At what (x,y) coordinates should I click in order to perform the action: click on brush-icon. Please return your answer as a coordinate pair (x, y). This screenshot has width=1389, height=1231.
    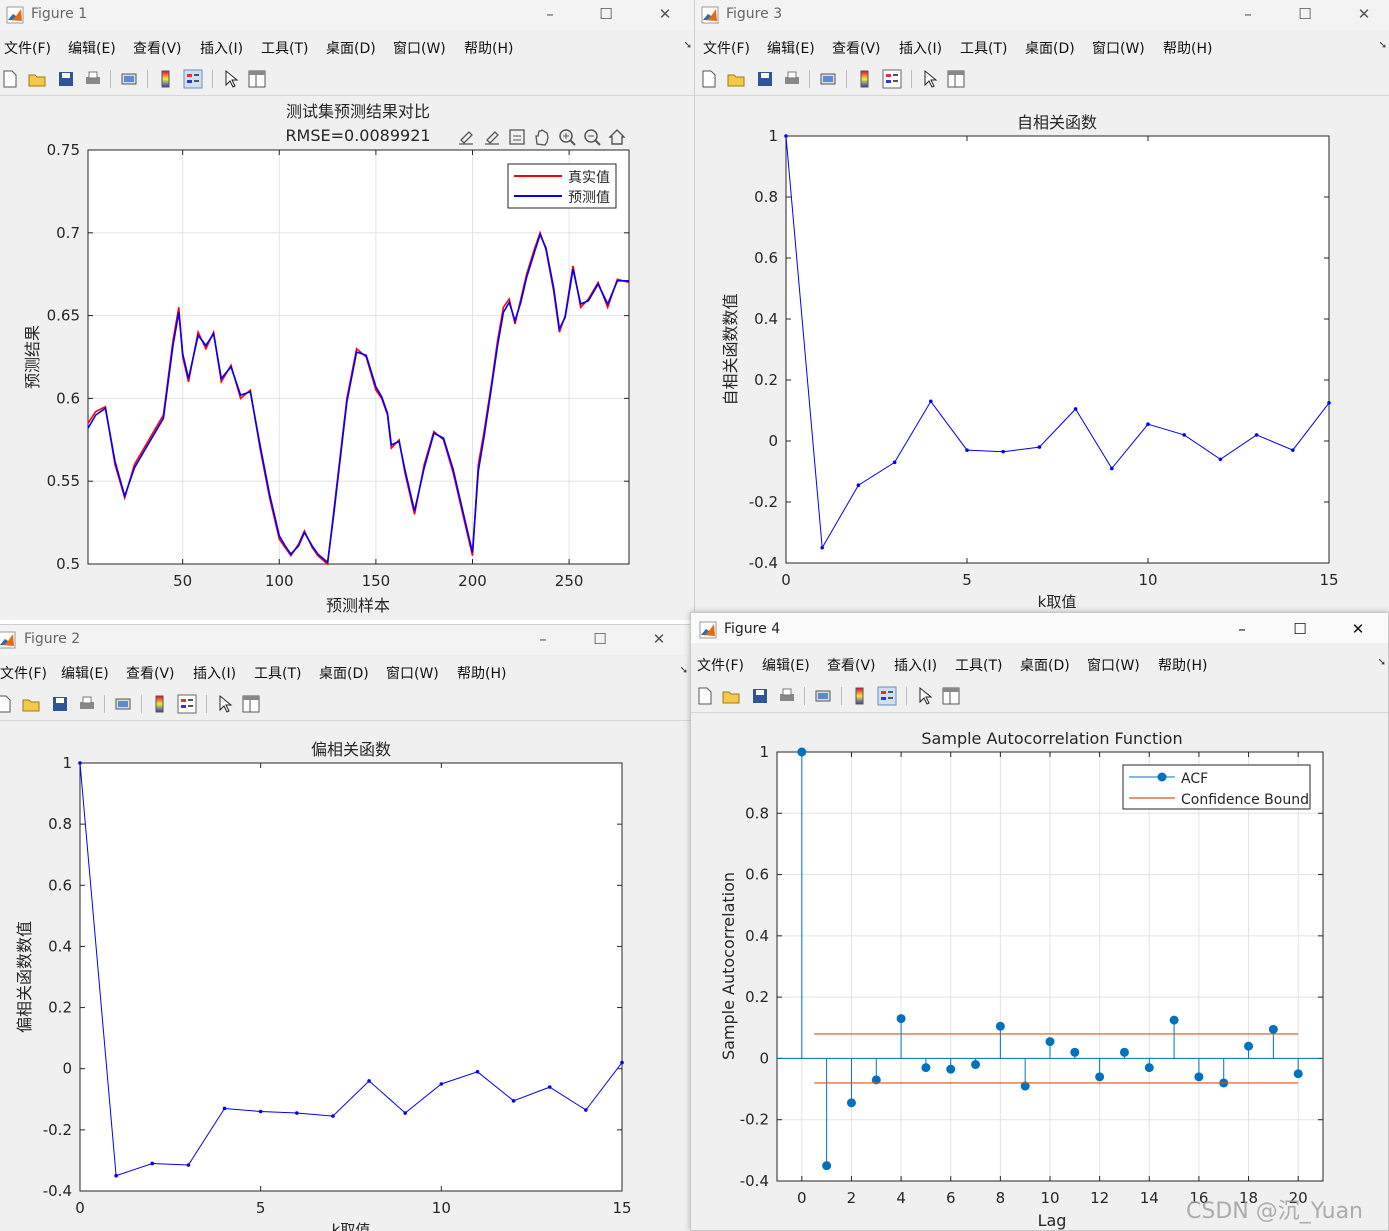
    Looking at the image, I should click on (466, 138).